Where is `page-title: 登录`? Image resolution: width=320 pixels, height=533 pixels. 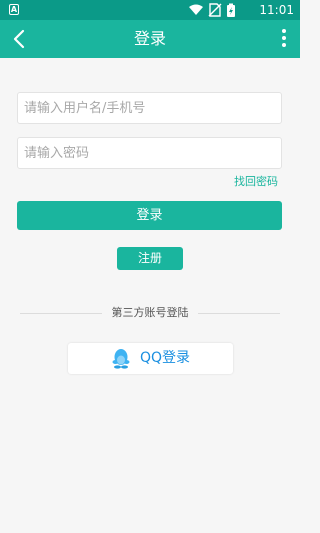
page-title: 登录 is located at coordinates (149, 38).